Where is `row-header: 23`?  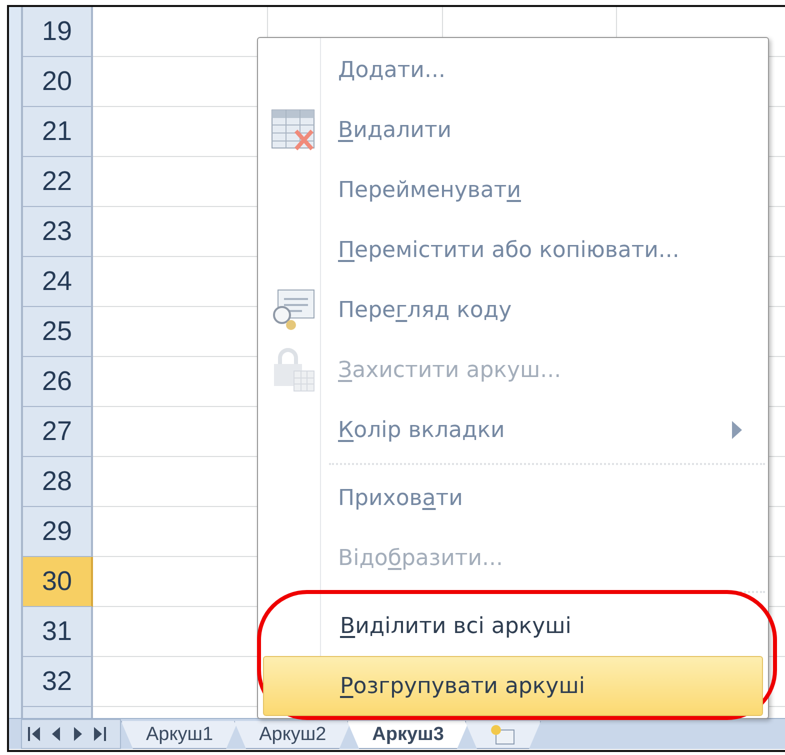
row-header: 23 is located at coordinates (57, 232).